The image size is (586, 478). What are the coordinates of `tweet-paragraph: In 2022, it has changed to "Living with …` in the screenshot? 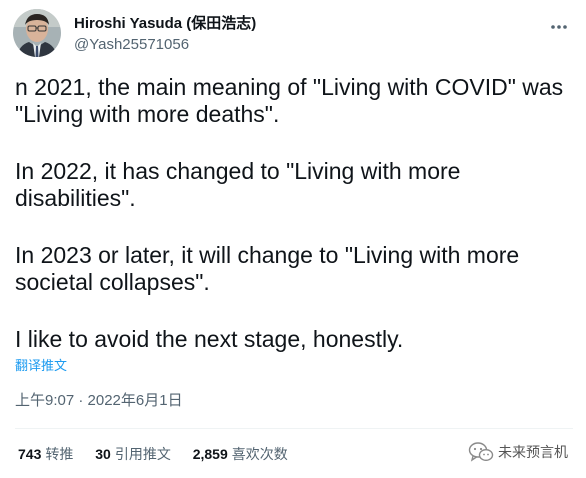 It's located at (238, 184).